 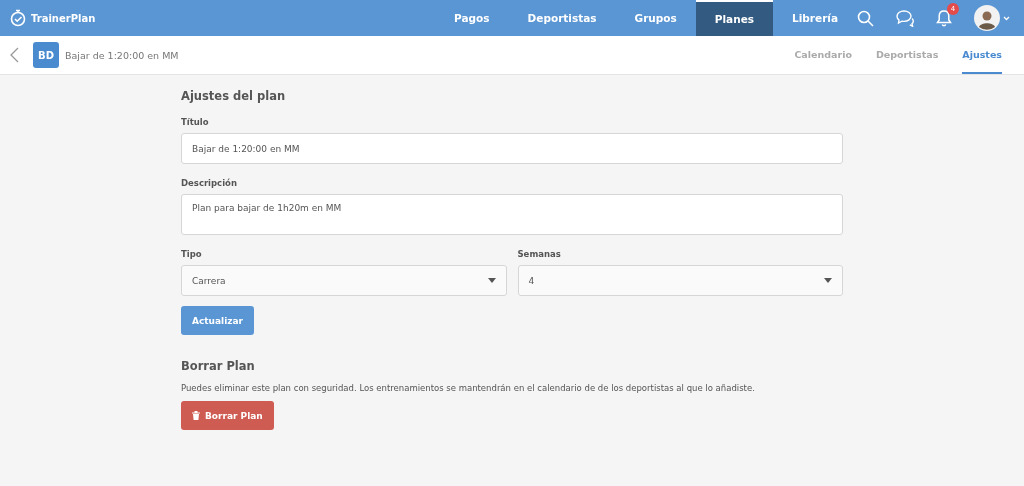 What do you see at coordinates (655, 18) in the screenshot?
I see `nav-tab: Grupos` at bounding box center [655, 18].